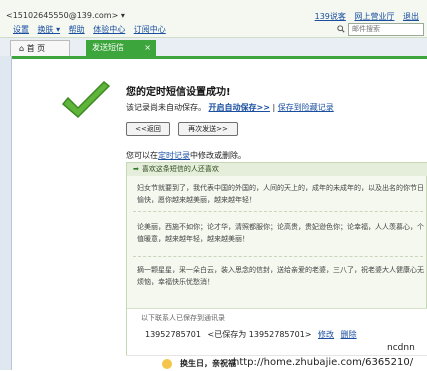 This screenshot has width=427, height=371. Describe the element at coordinates (36, 48) in the screenshot. I see `tab-home-label: 首 页` at that location.